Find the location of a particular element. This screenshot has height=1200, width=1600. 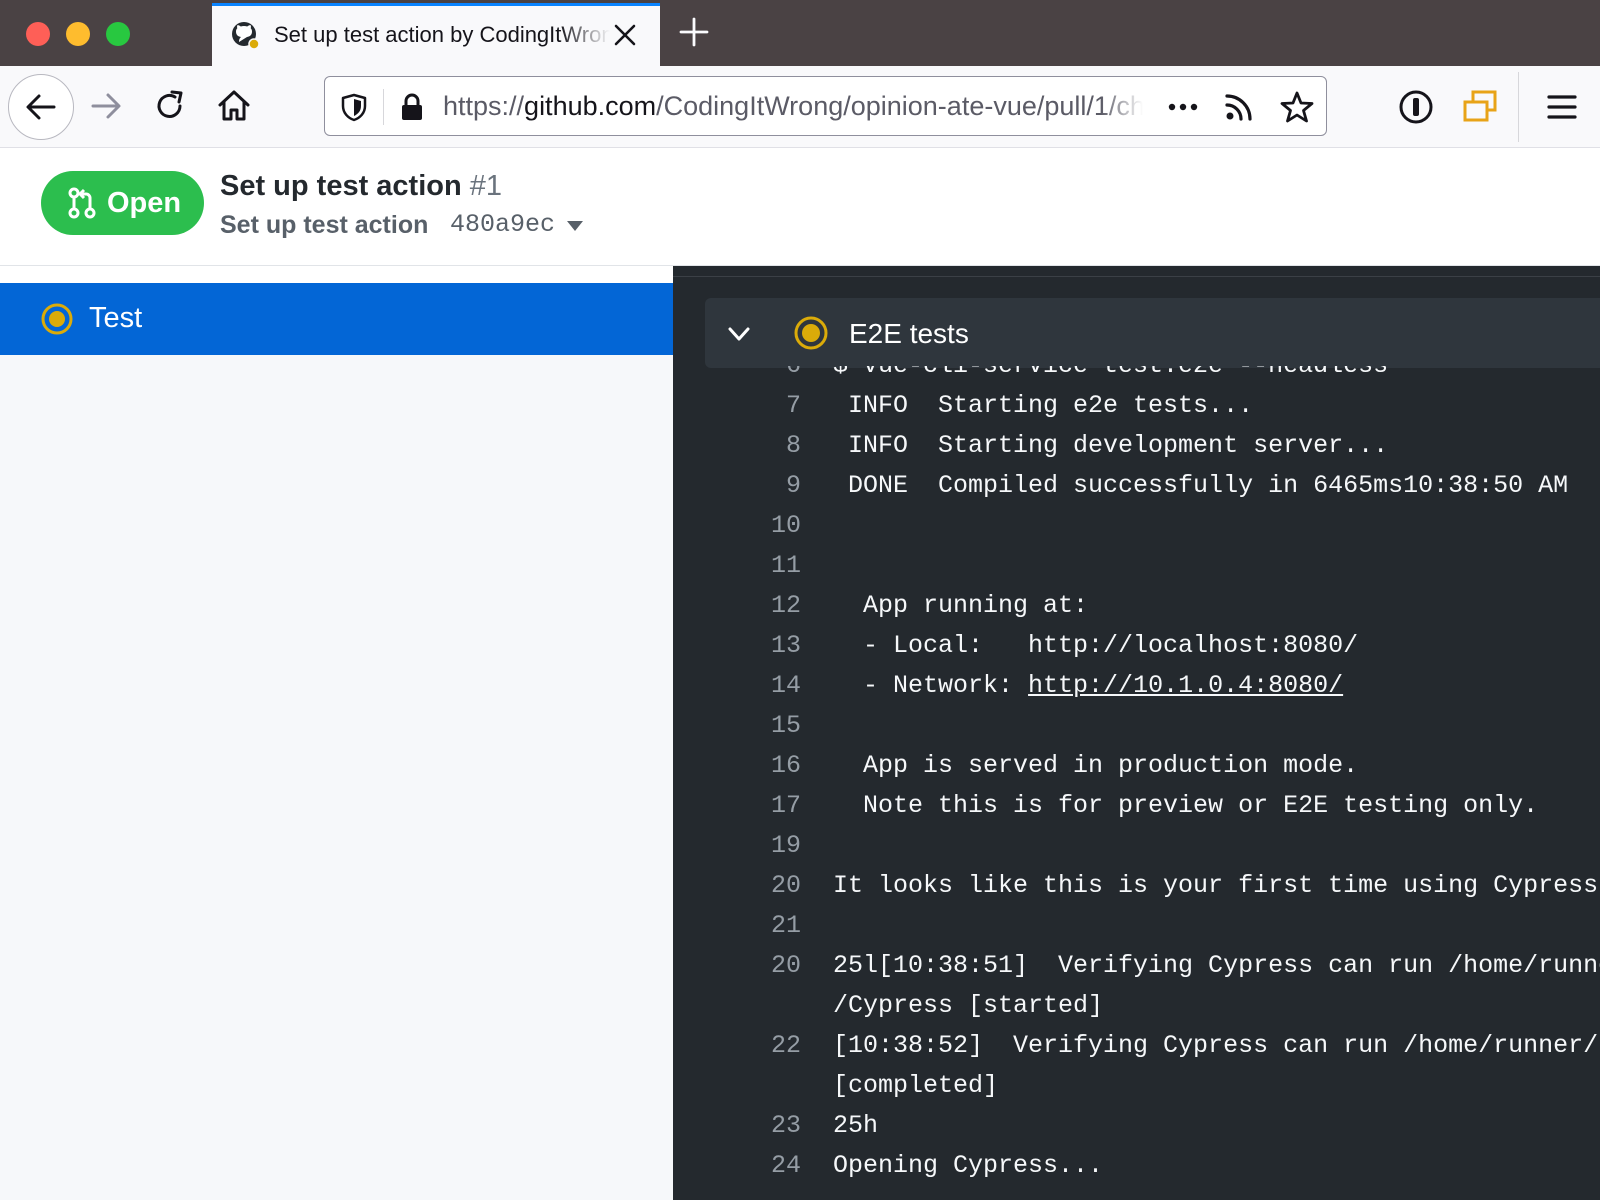

zoom-window-button is located at coordinates (118, 34).